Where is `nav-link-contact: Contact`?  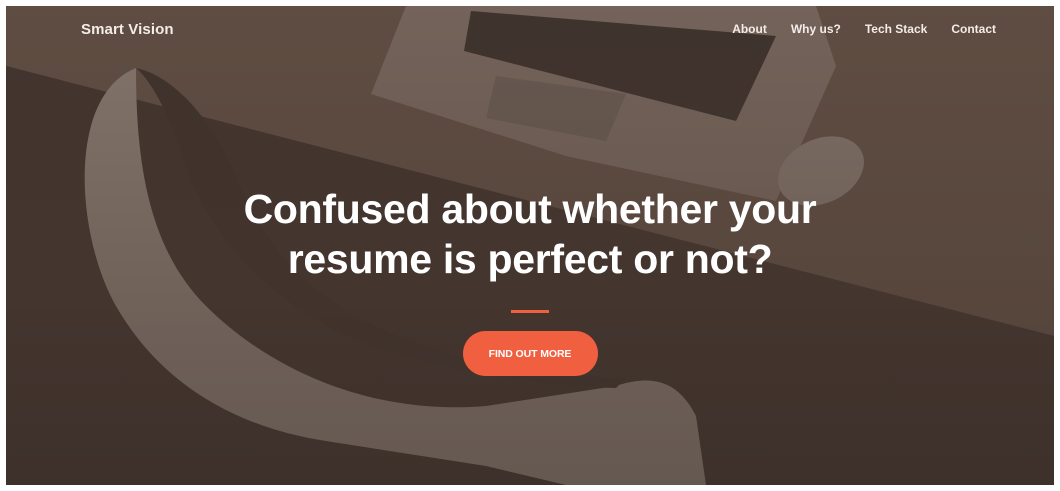
nav-link-contact: Contact is located at coordinates (973, 29).